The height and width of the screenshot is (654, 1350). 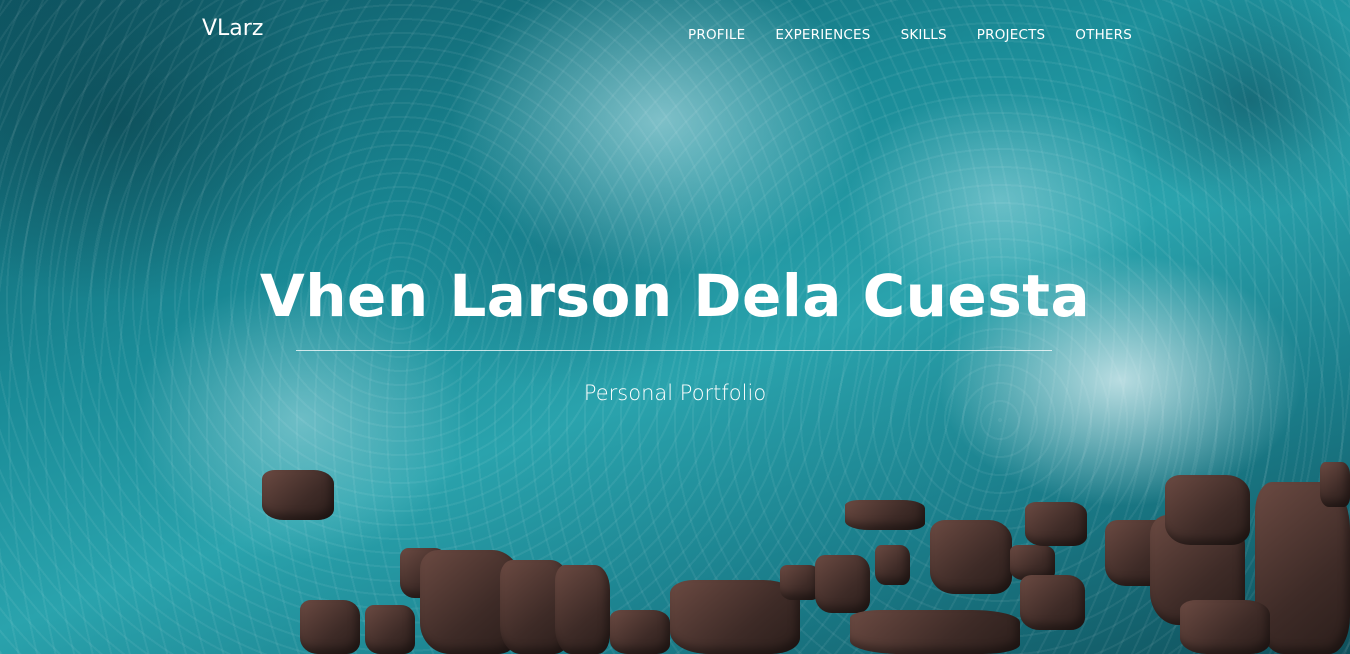 I want to click on hero-subtitle: Personal Portfolio, so click(x=675, y=393).